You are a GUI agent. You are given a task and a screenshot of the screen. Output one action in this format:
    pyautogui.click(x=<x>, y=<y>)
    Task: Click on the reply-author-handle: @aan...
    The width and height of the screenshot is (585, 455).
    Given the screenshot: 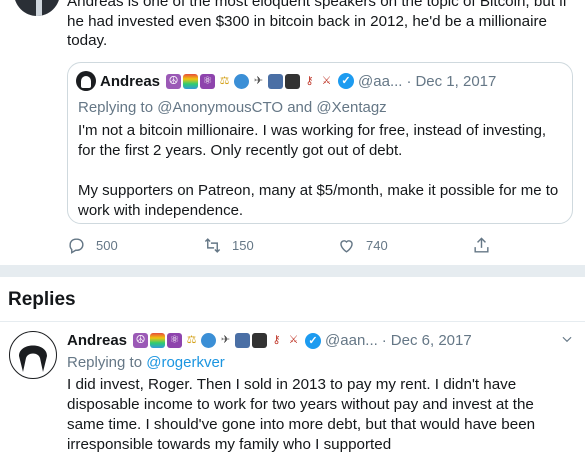 What is the action you would take?
    pyautogui.click(x=351, y=340)
    